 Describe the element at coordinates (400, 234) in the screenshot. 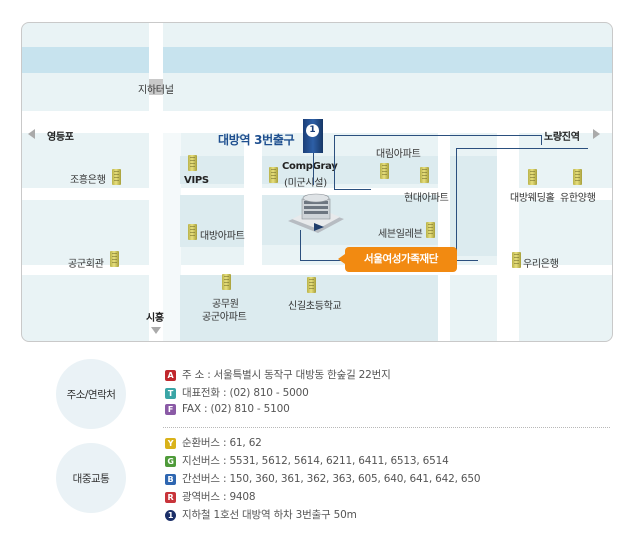

I see `seven-eleven-label: 세븐일레븐` at that location.